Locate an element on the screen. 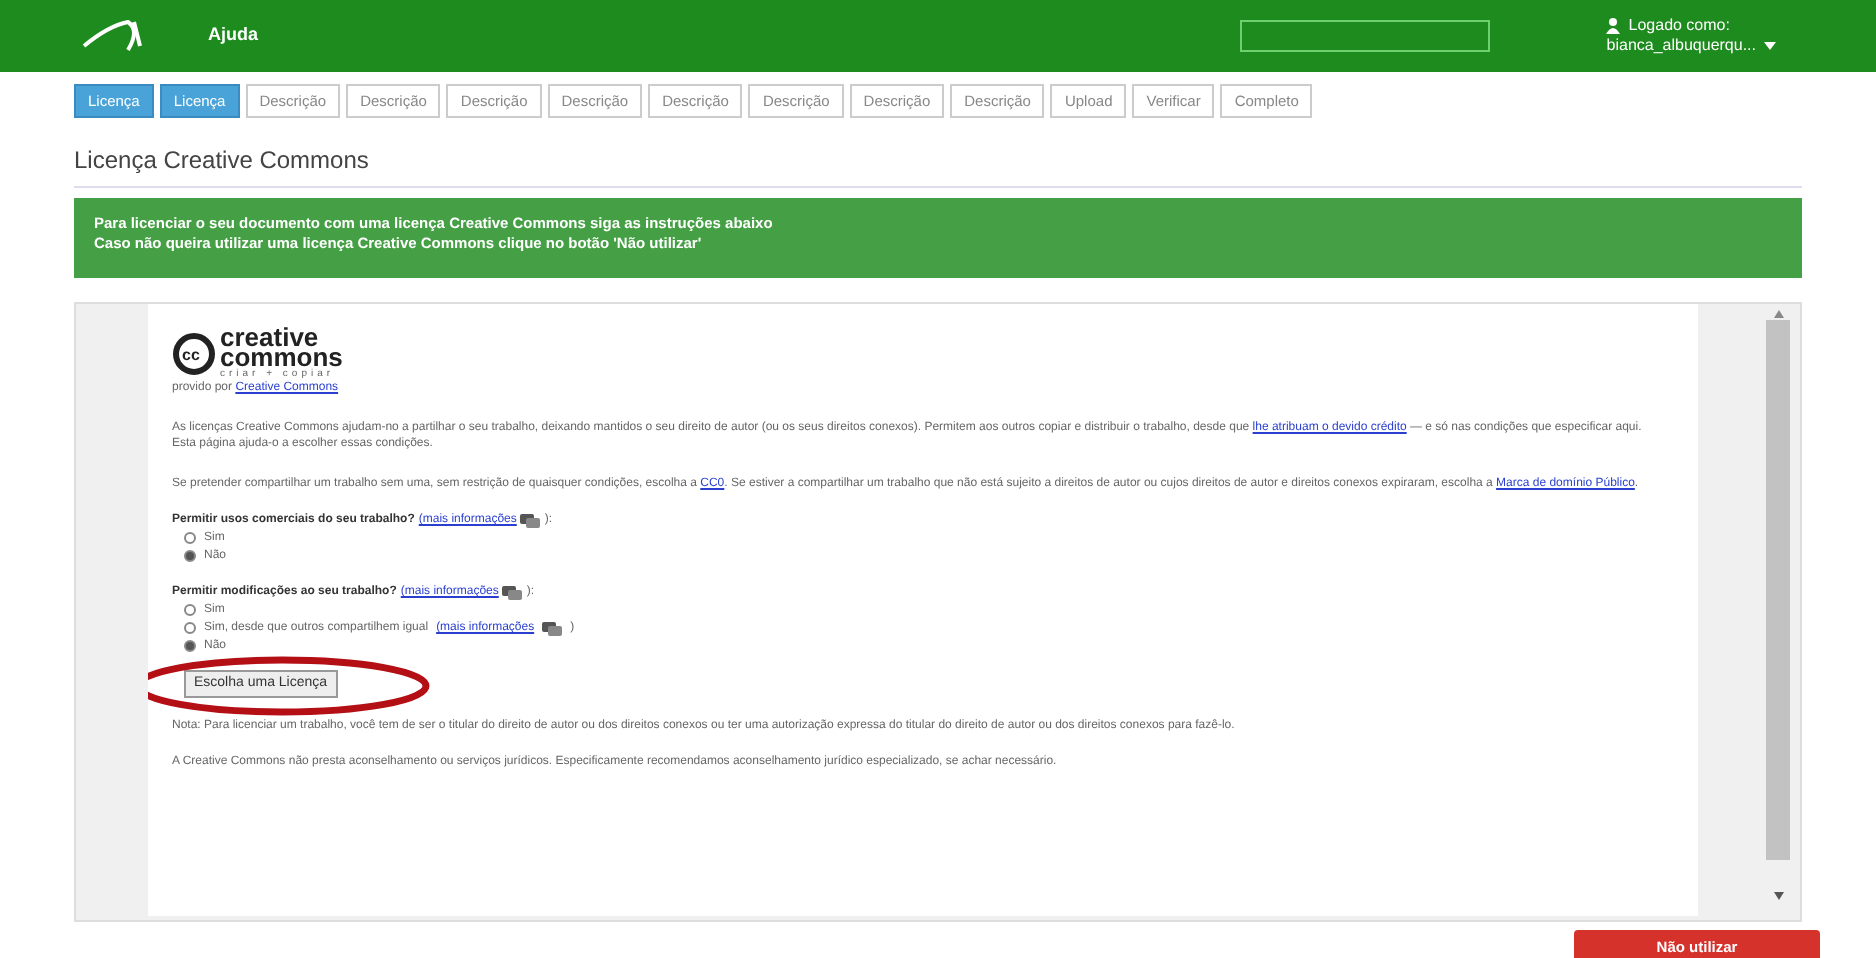 This screenshot has width=1876, height=958. help-link: Ajuda is located at coordinates (233, 36).